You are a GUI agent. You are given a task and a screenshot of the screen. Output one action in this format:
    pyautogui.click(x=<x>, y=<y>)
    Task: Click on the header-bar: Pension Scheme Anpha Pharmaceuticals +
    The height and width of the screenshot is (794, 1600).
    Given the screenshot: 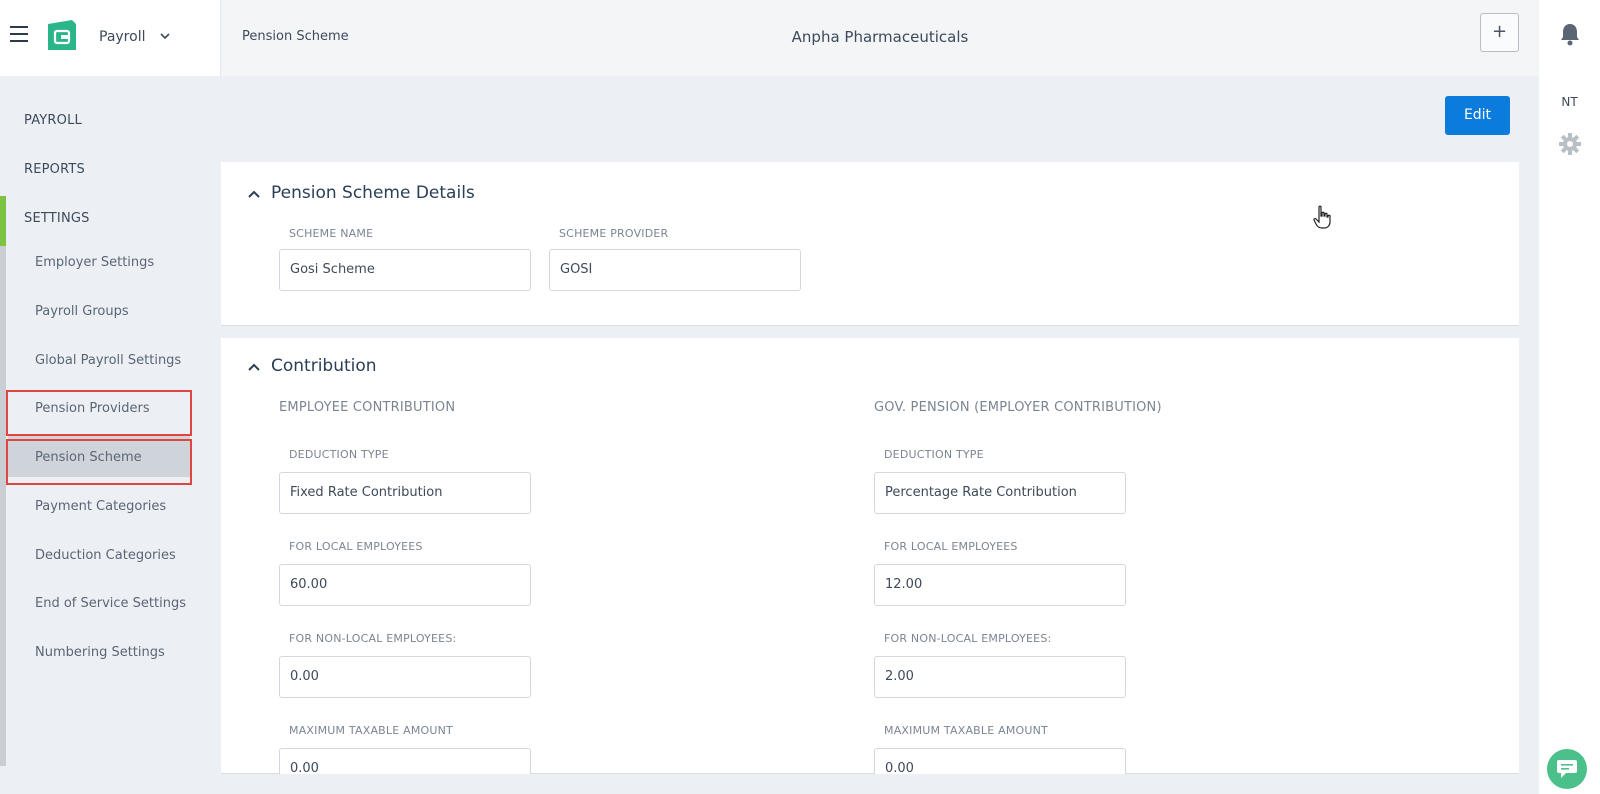 What is the action you would take?
    pyautogui.click(x=880, y=38)
    